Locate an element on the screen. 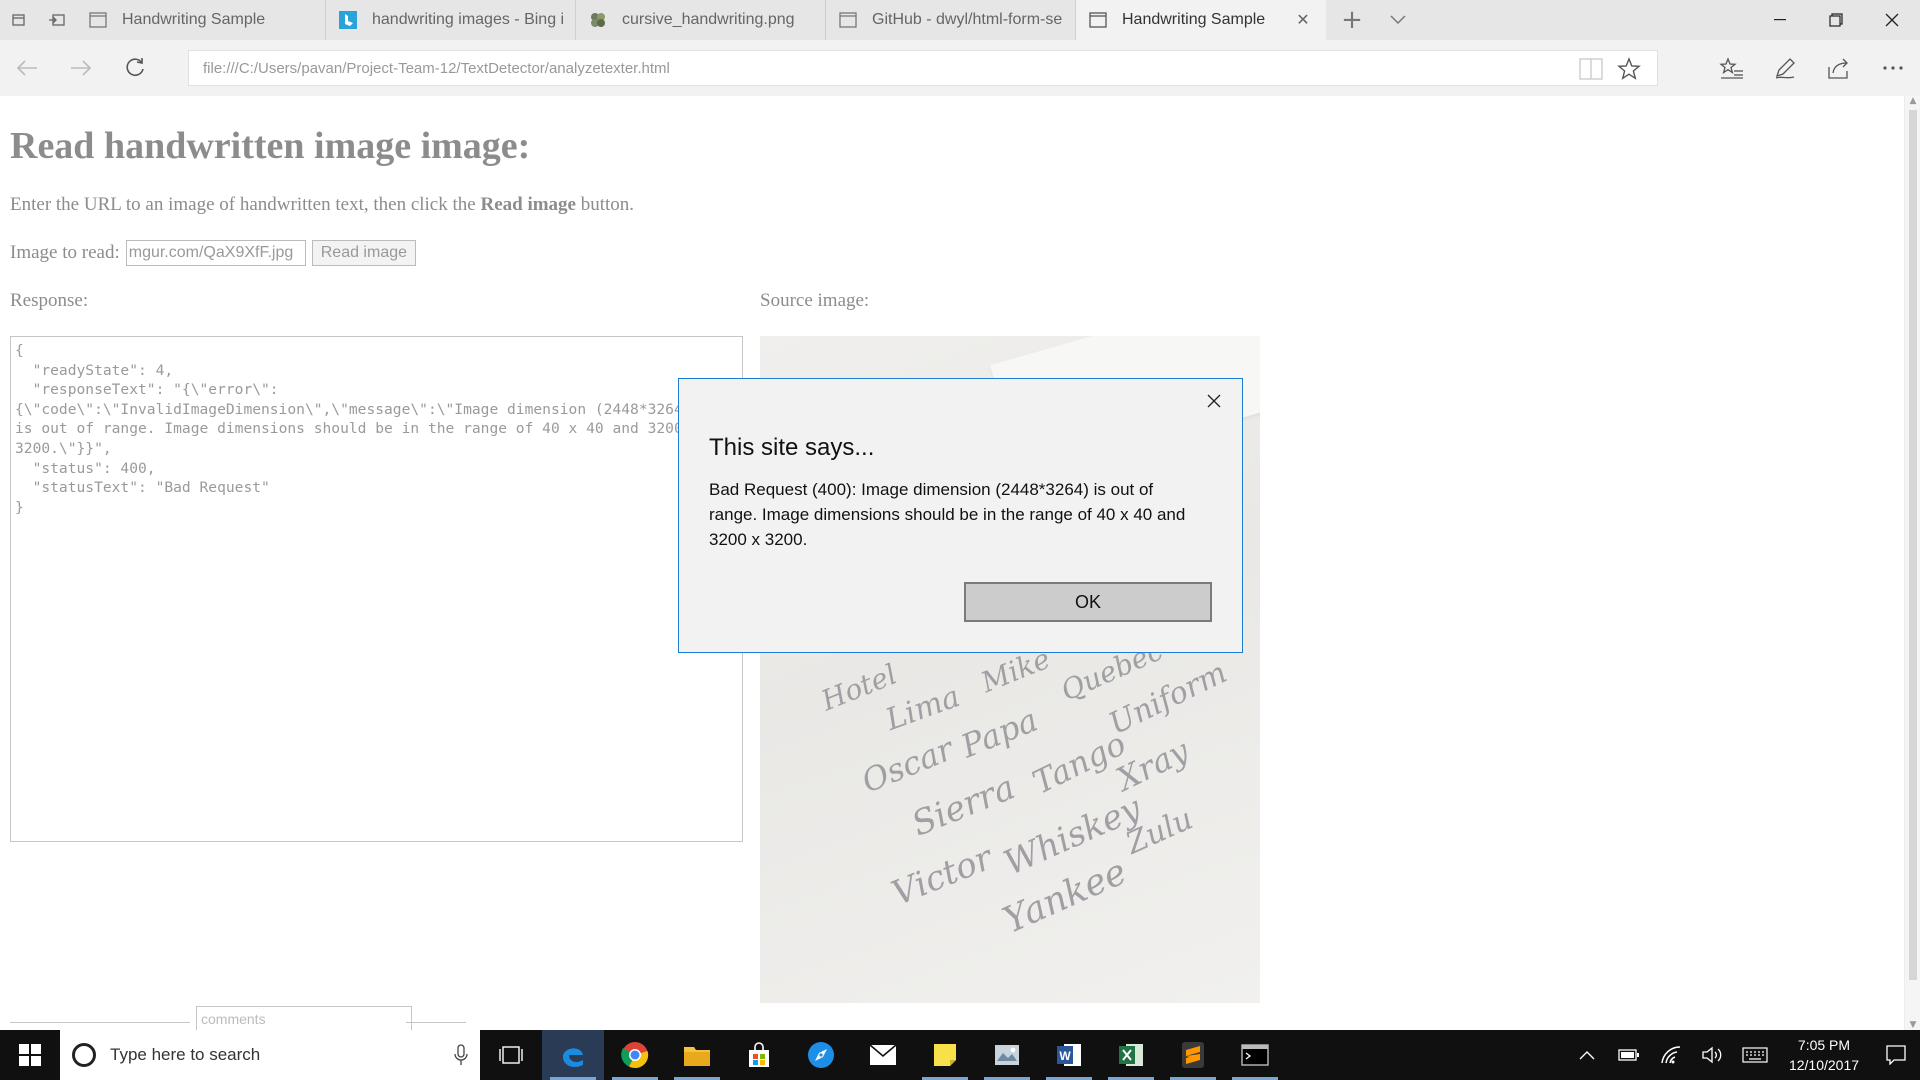 The image size is (1920, 1080). page-scrollbar: ▲ ▼ is located at coordinates (1912, 563).